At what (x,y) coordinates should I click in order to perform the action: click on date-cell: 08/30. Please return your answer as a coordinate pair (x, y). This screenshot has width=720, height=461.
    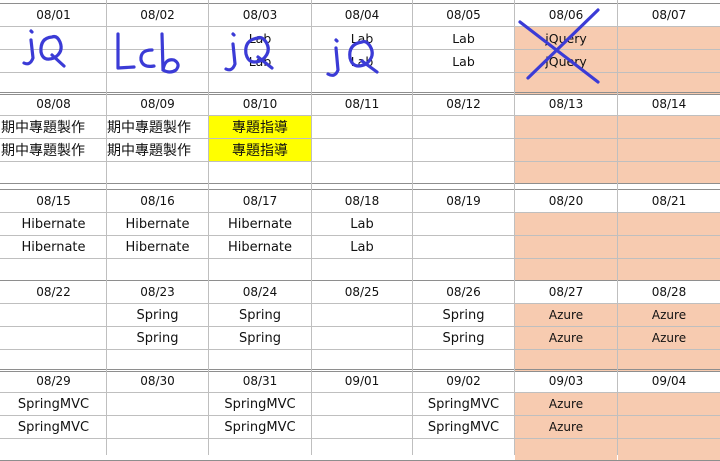
    Looking at the image, I should click on (157, 381).